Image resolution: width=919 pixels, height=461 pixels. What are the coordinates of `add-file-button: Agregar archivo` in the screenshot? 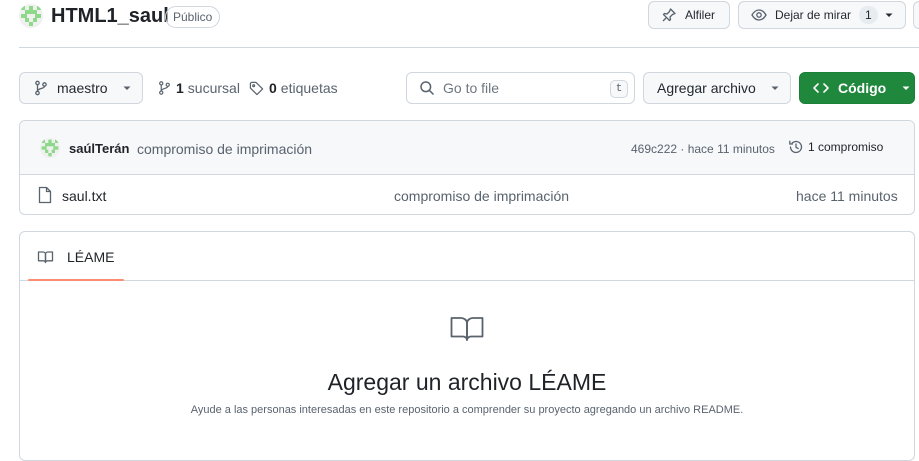 It's located at (717, 88).